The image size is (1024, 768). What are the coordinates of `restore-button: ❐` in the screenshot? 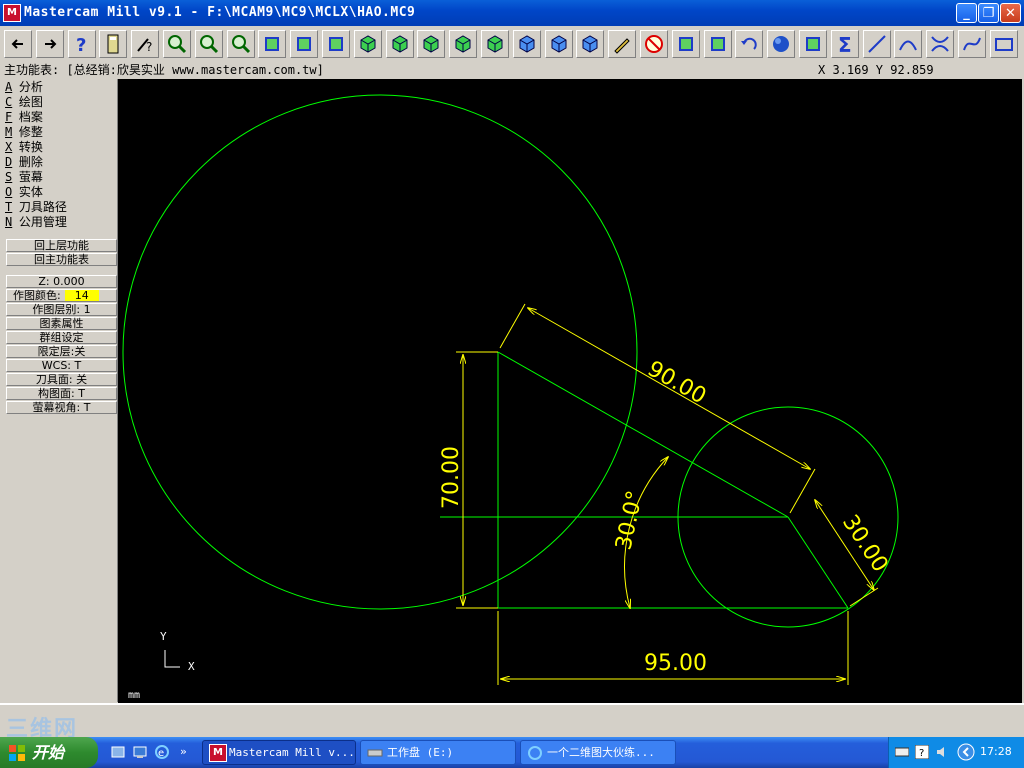 It's located at (988, 13).